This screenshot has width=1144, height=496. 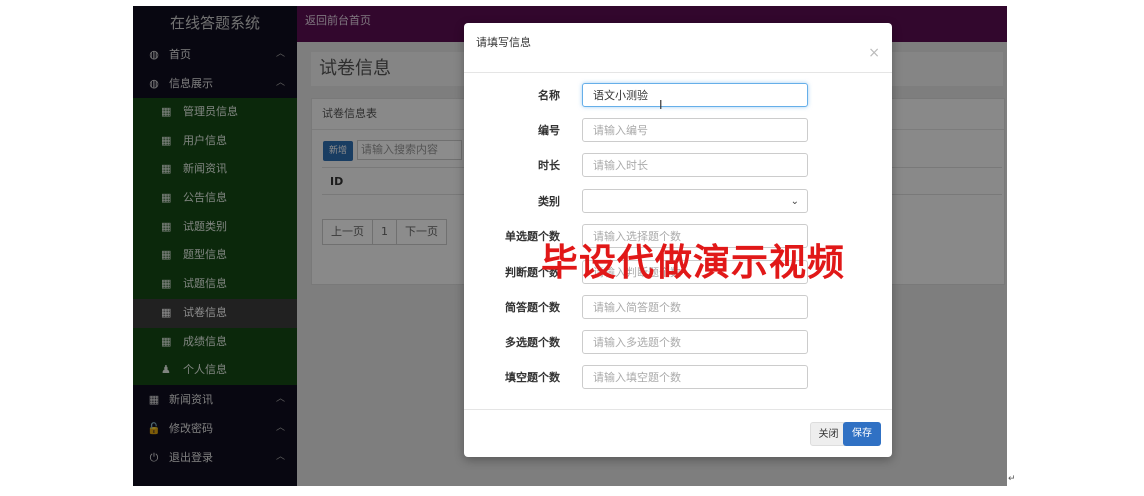 I want to click on field-text: 请输入编号, so click(x=620, y=130).